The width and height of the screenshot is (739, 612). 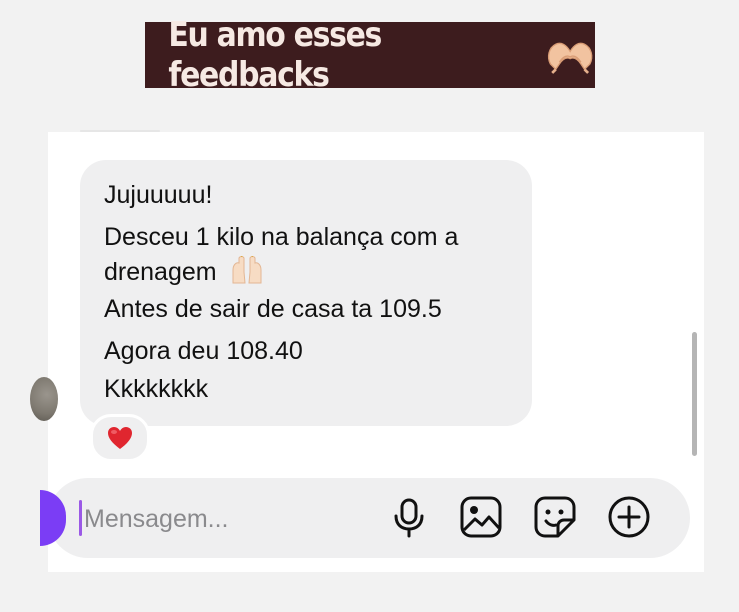 I want to click on sender-avatar, so click(x=44, y=399).